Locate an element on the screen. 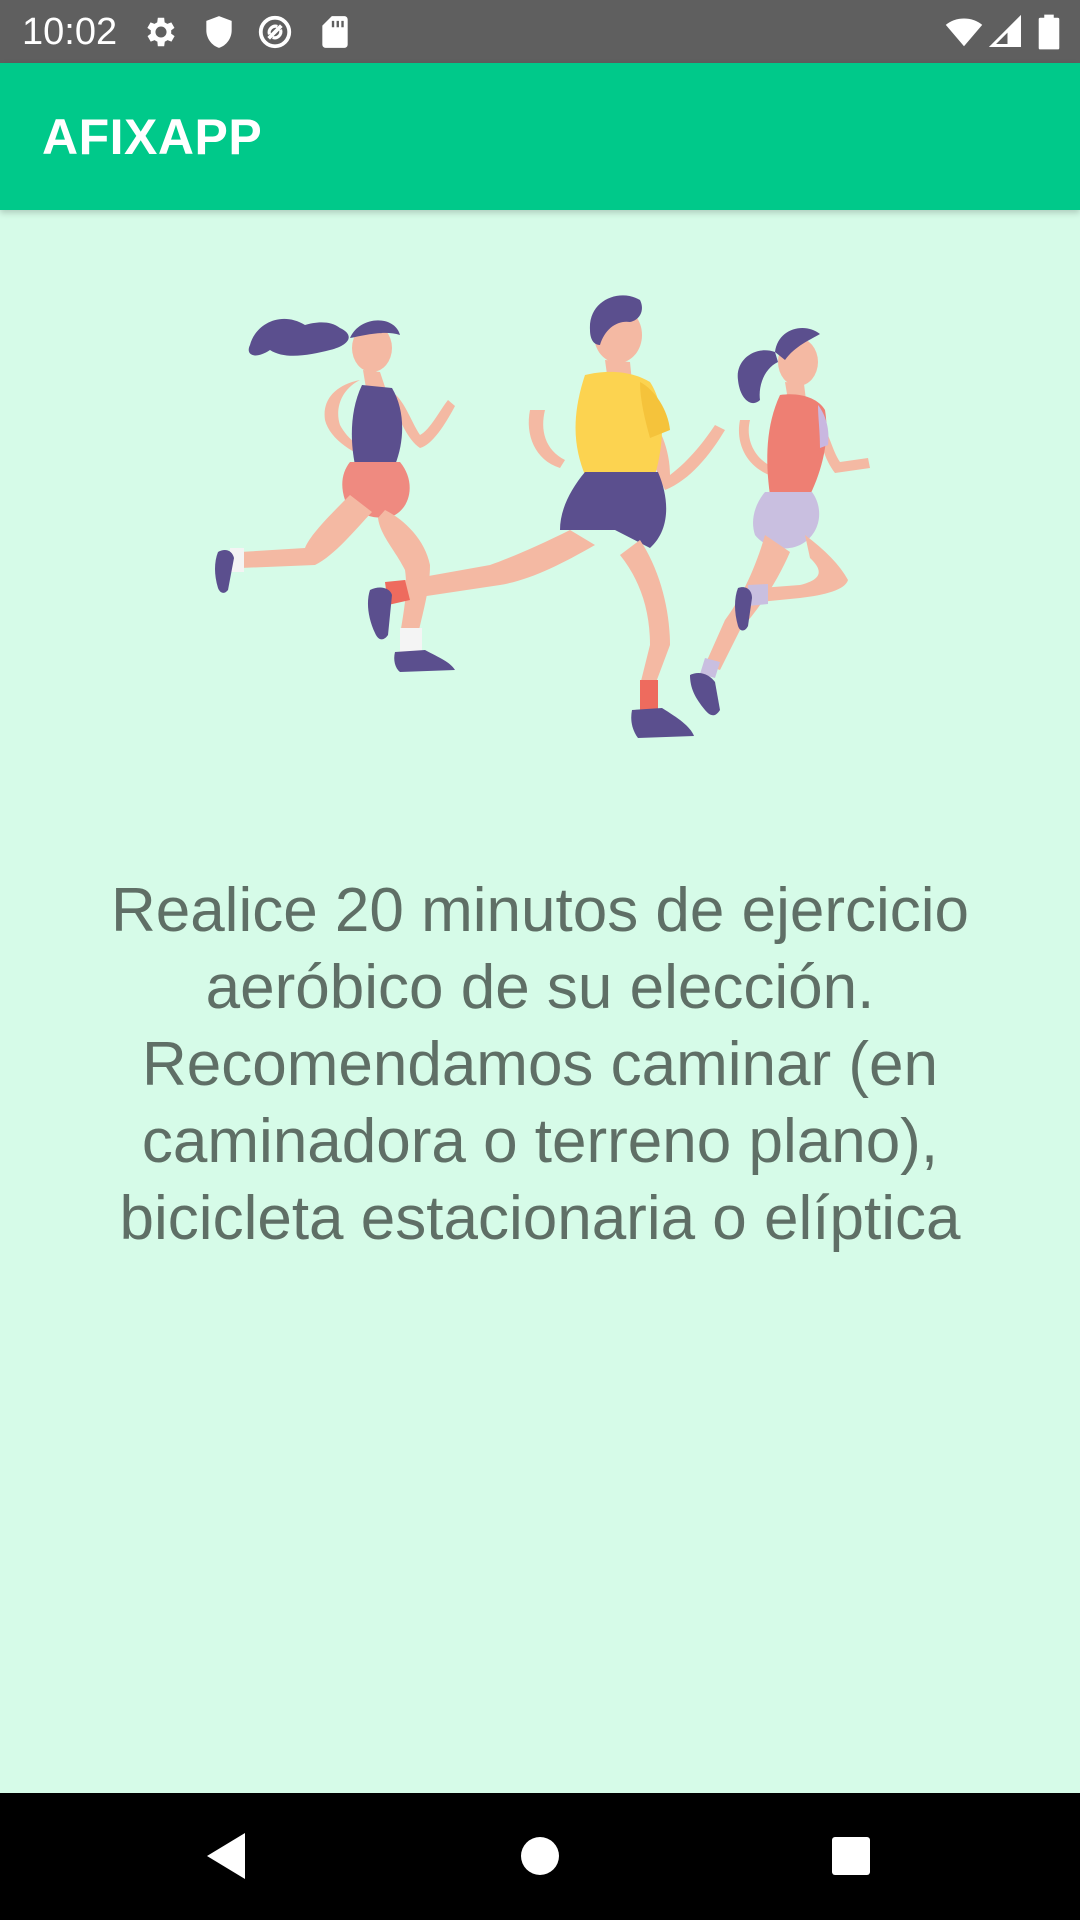  home-icon is located at coordinates (540, 1856).